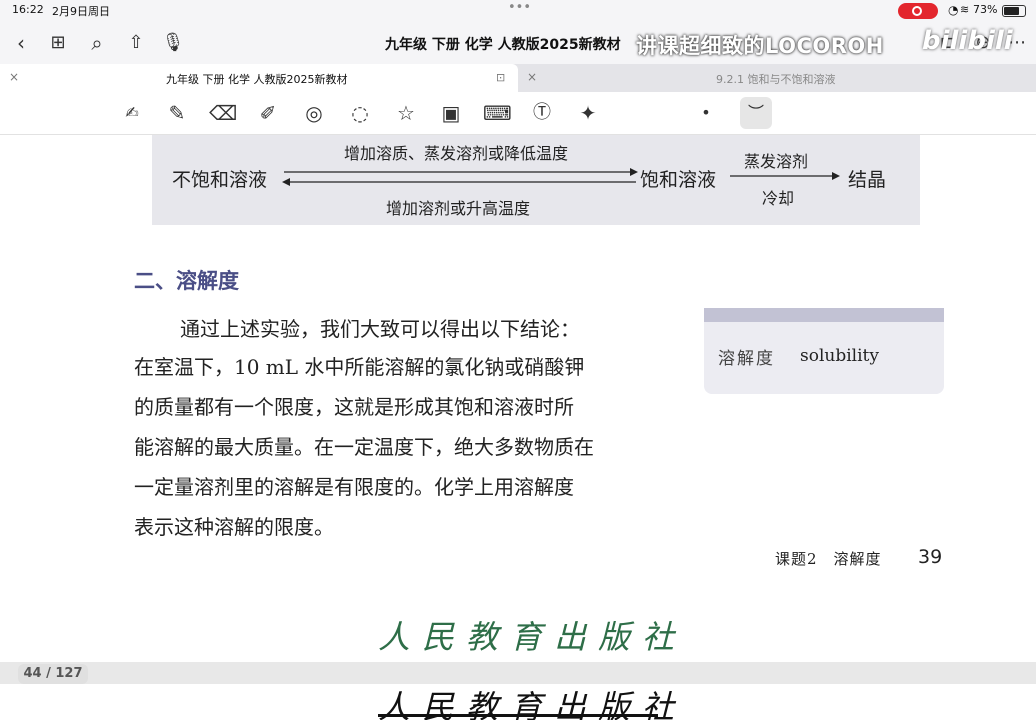  Describe the element at coordinates (953, 10) in the screenshot. I see `signal-icon: ◔` at that location.